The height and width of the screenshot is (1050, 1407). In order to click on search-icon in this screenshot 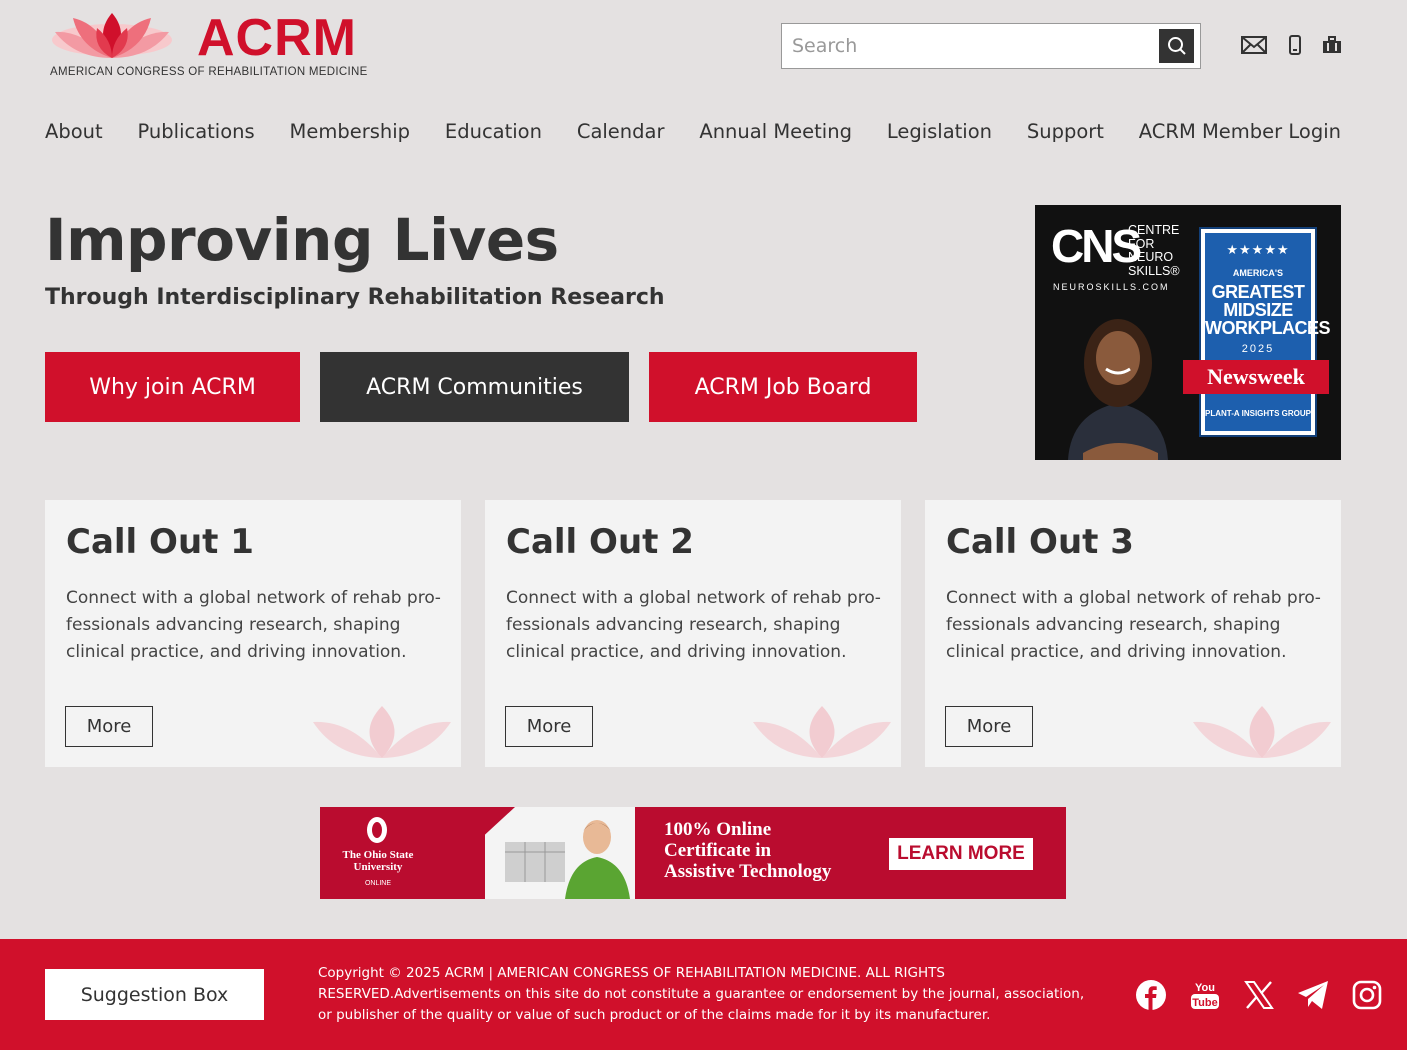, I will do `click(1176, 46)`.